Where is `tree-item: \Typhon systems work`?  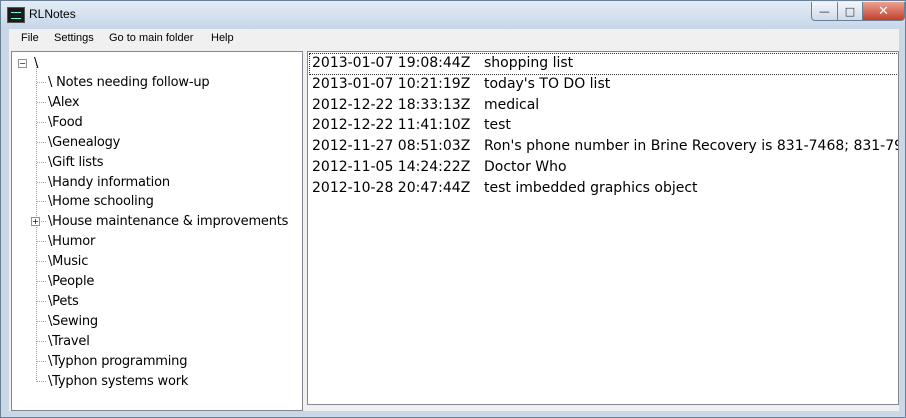 tree-item: \Typhon systems work is located at coordinates (118, 384).